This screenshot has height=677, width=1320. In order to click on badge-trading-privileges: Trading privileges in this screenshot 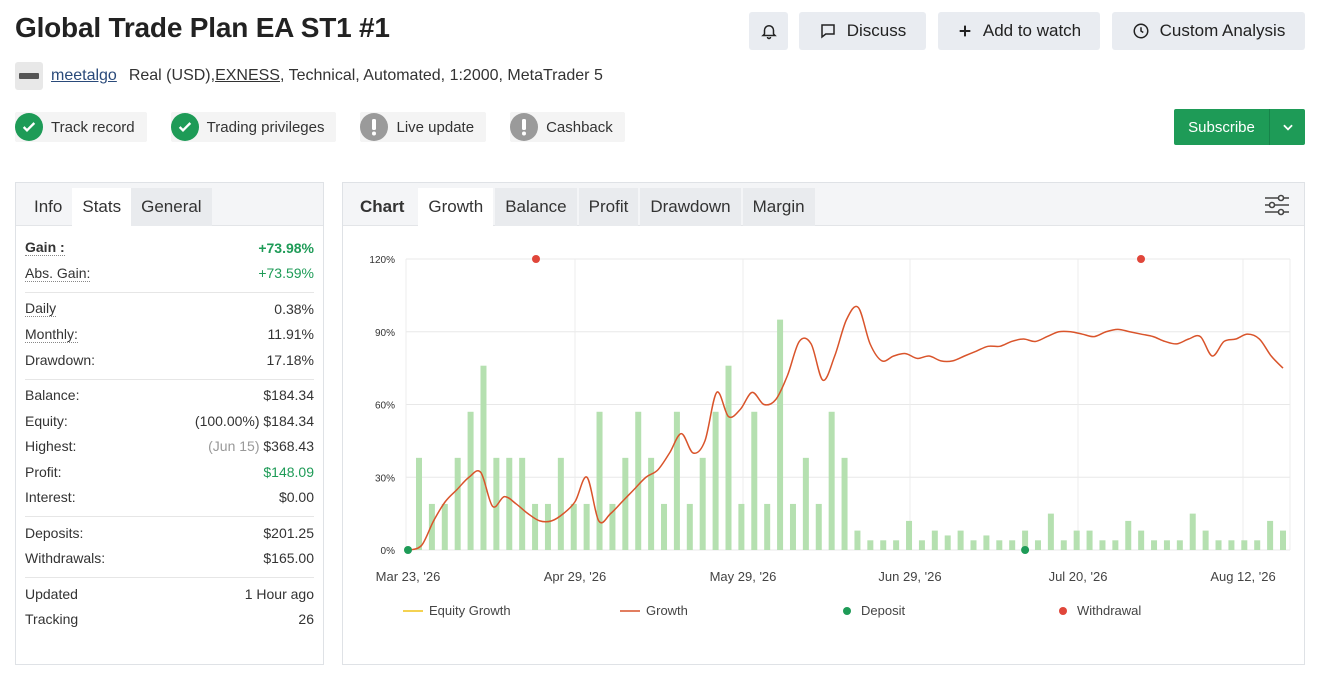, I will do `click(253, 127)`.